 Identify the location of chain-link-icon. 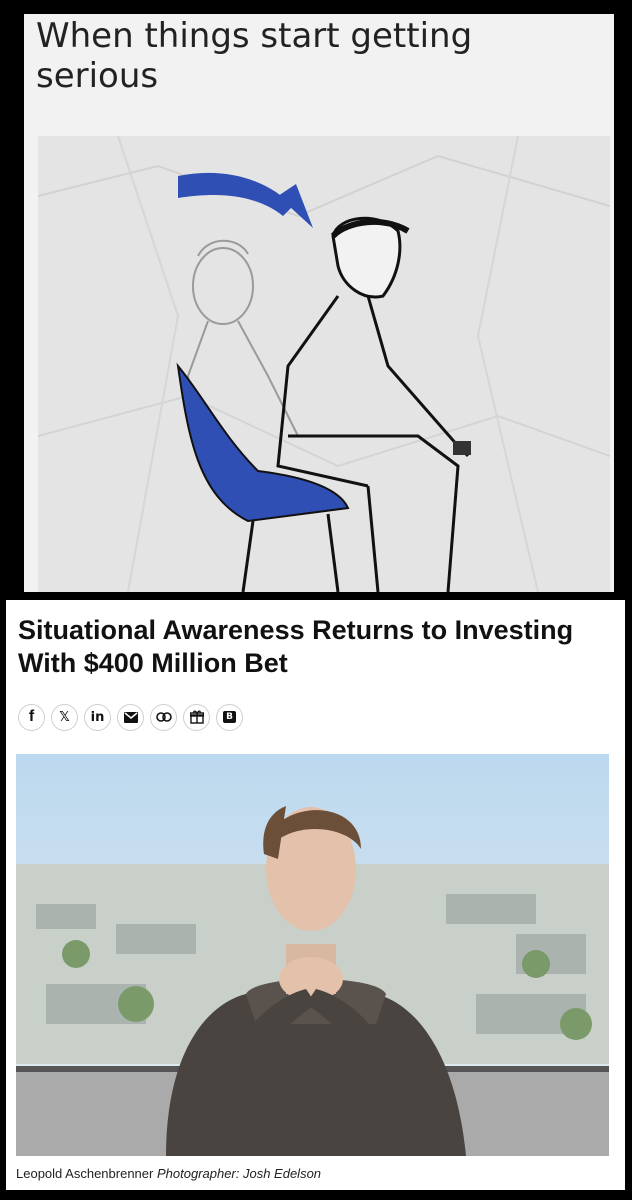
(163, 717).